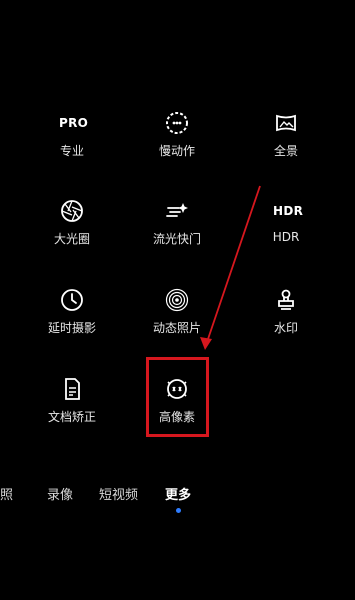 The height and width of the screenshot is (600, 355). What do you see at coordinates (178, 493) in the screenshot?
I see `mode-tab-more: 更多` at bounding box center [178, 493].